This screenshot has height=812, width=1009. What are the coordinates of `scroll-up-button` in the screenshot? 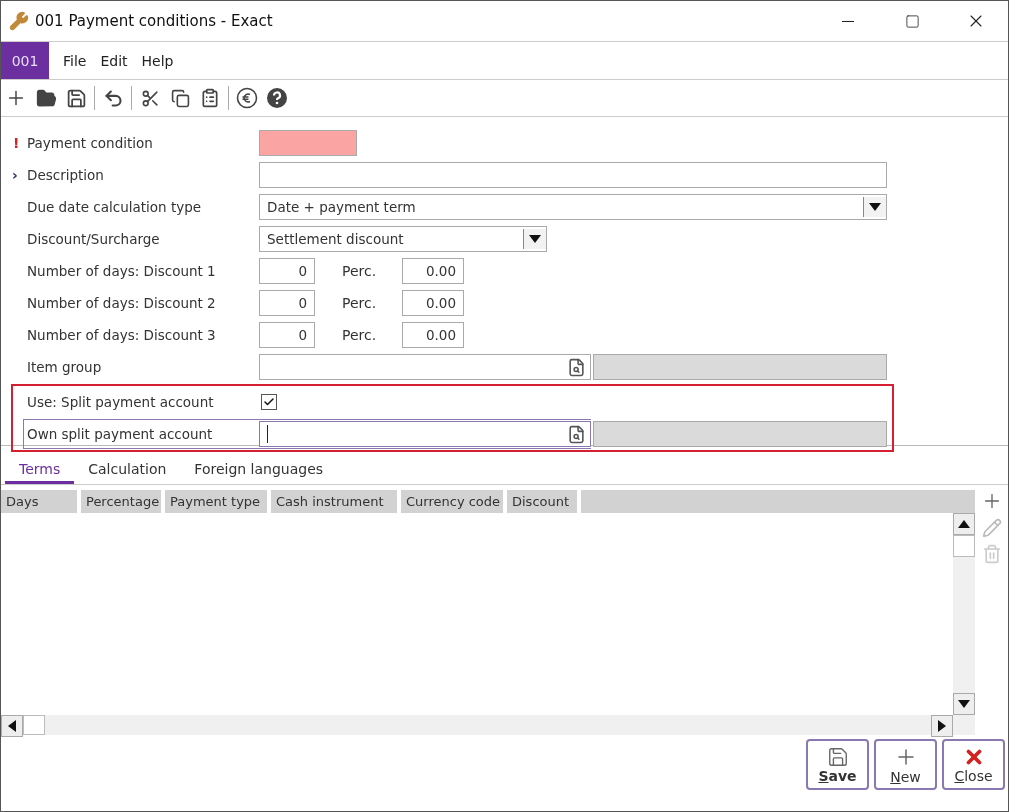 It's located at (964, 524).